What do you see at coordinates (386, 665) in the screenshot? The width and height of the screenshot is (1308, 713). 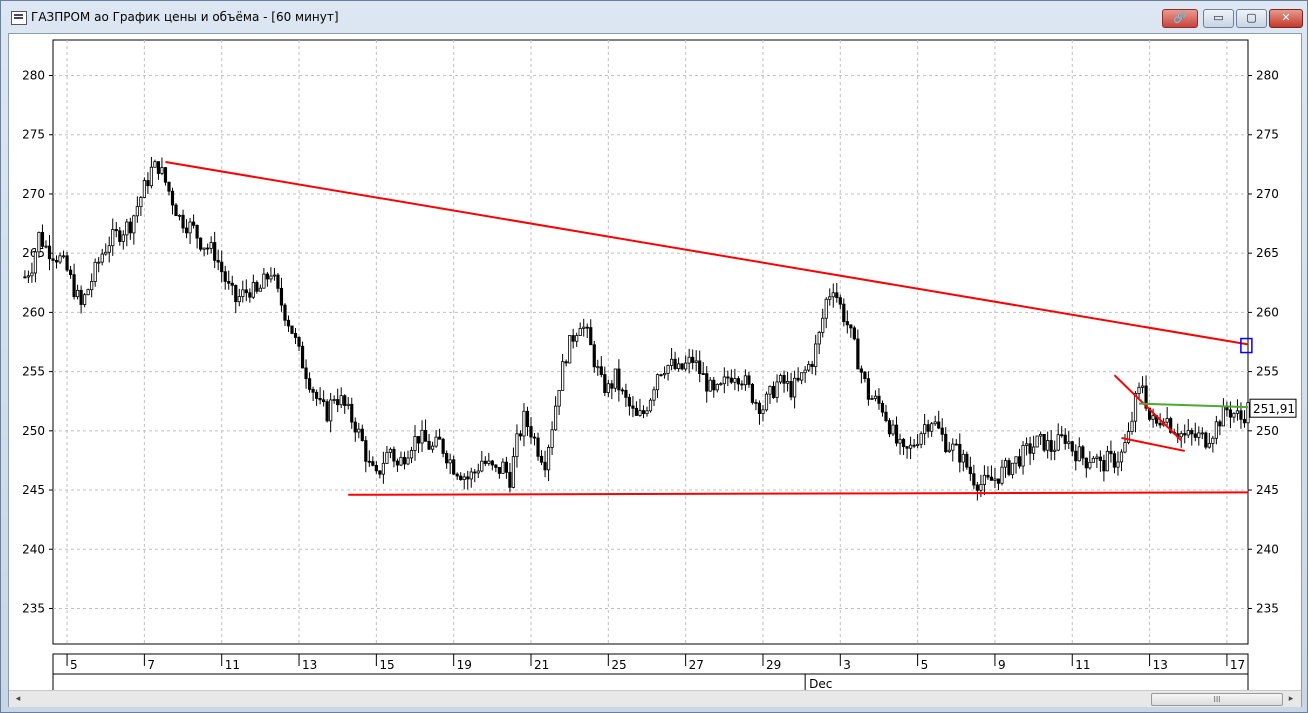 I see `x-tick-label: 15` at bounding box center [386, 665].